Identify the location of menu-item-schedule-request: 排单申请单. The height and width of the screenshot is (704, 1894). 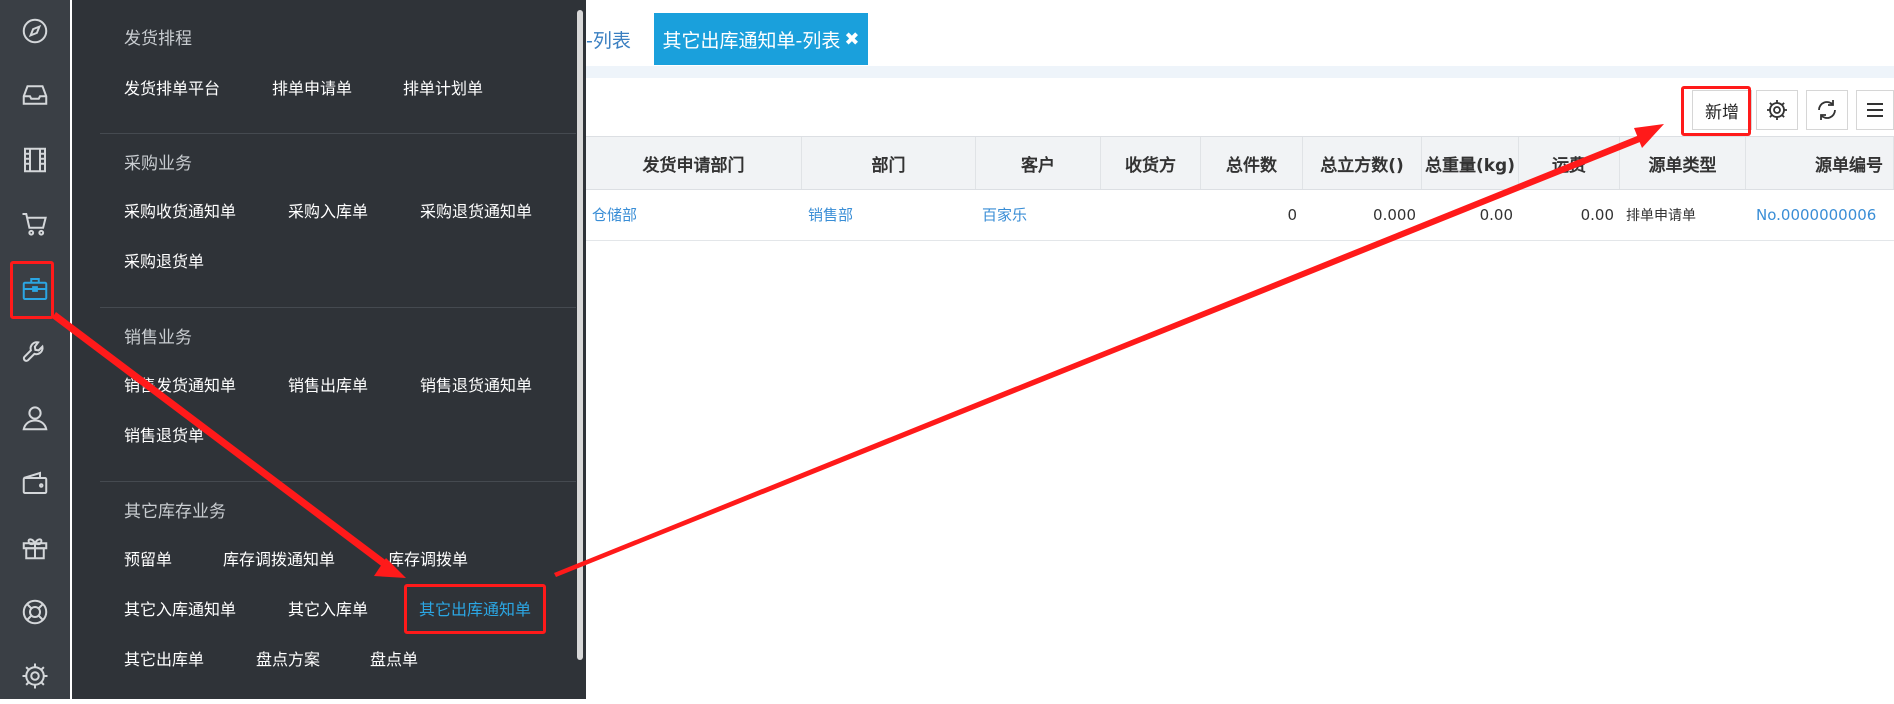
(312, 87).